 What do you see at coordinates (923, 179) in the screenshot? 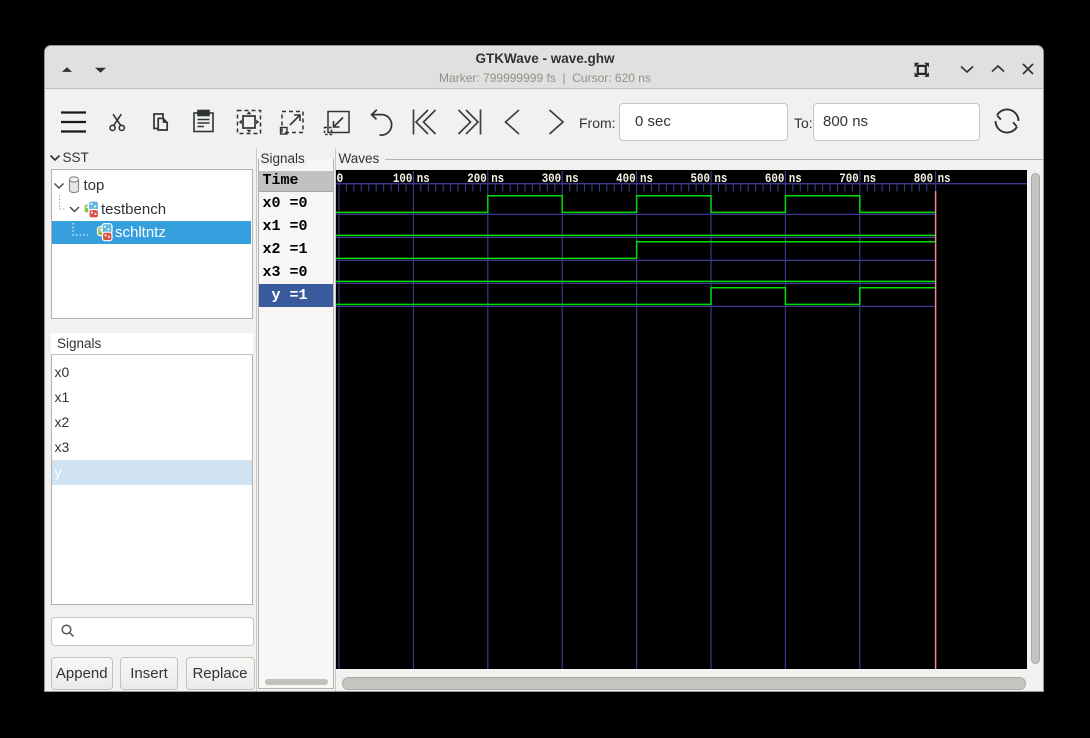
I see `svg-text: 800` at bounding box center [923, 179].